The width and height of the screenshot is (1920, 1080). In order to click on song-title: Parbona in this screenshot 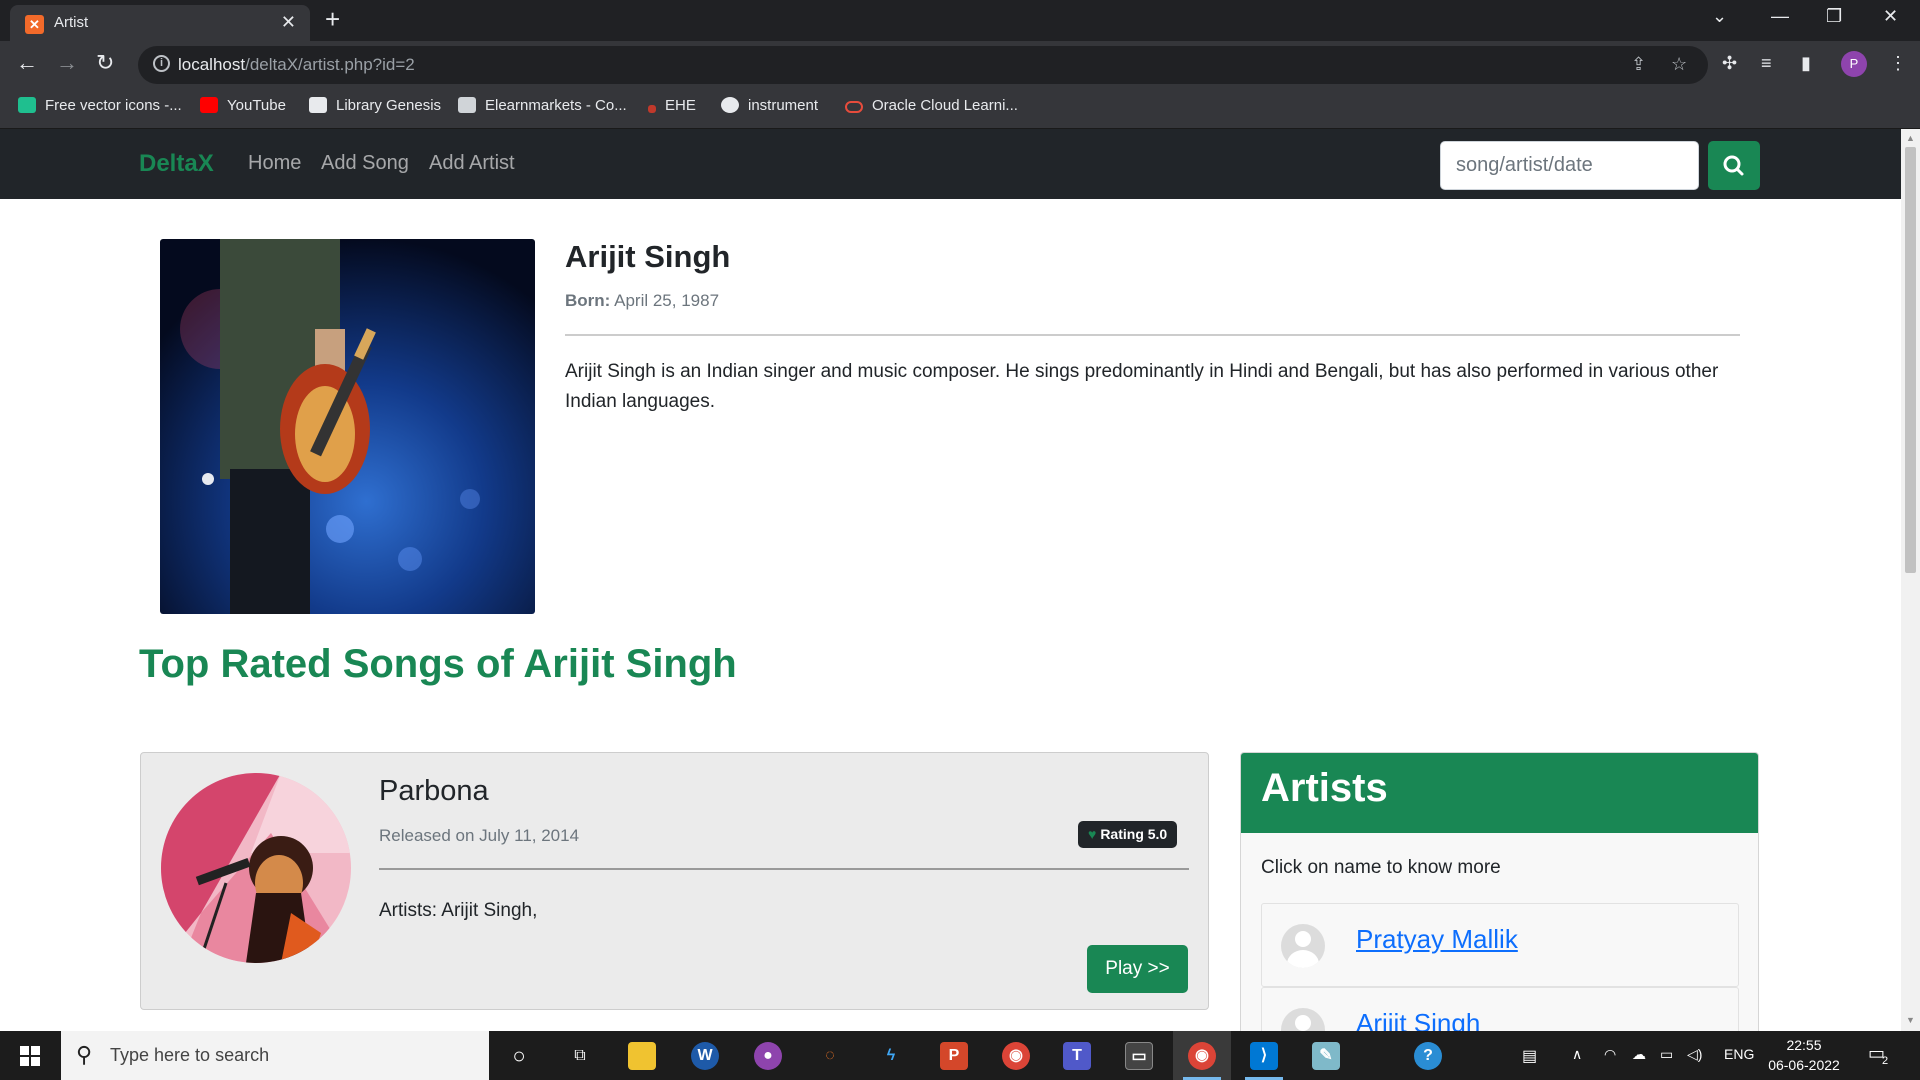, I will do `click(434, 791)`.